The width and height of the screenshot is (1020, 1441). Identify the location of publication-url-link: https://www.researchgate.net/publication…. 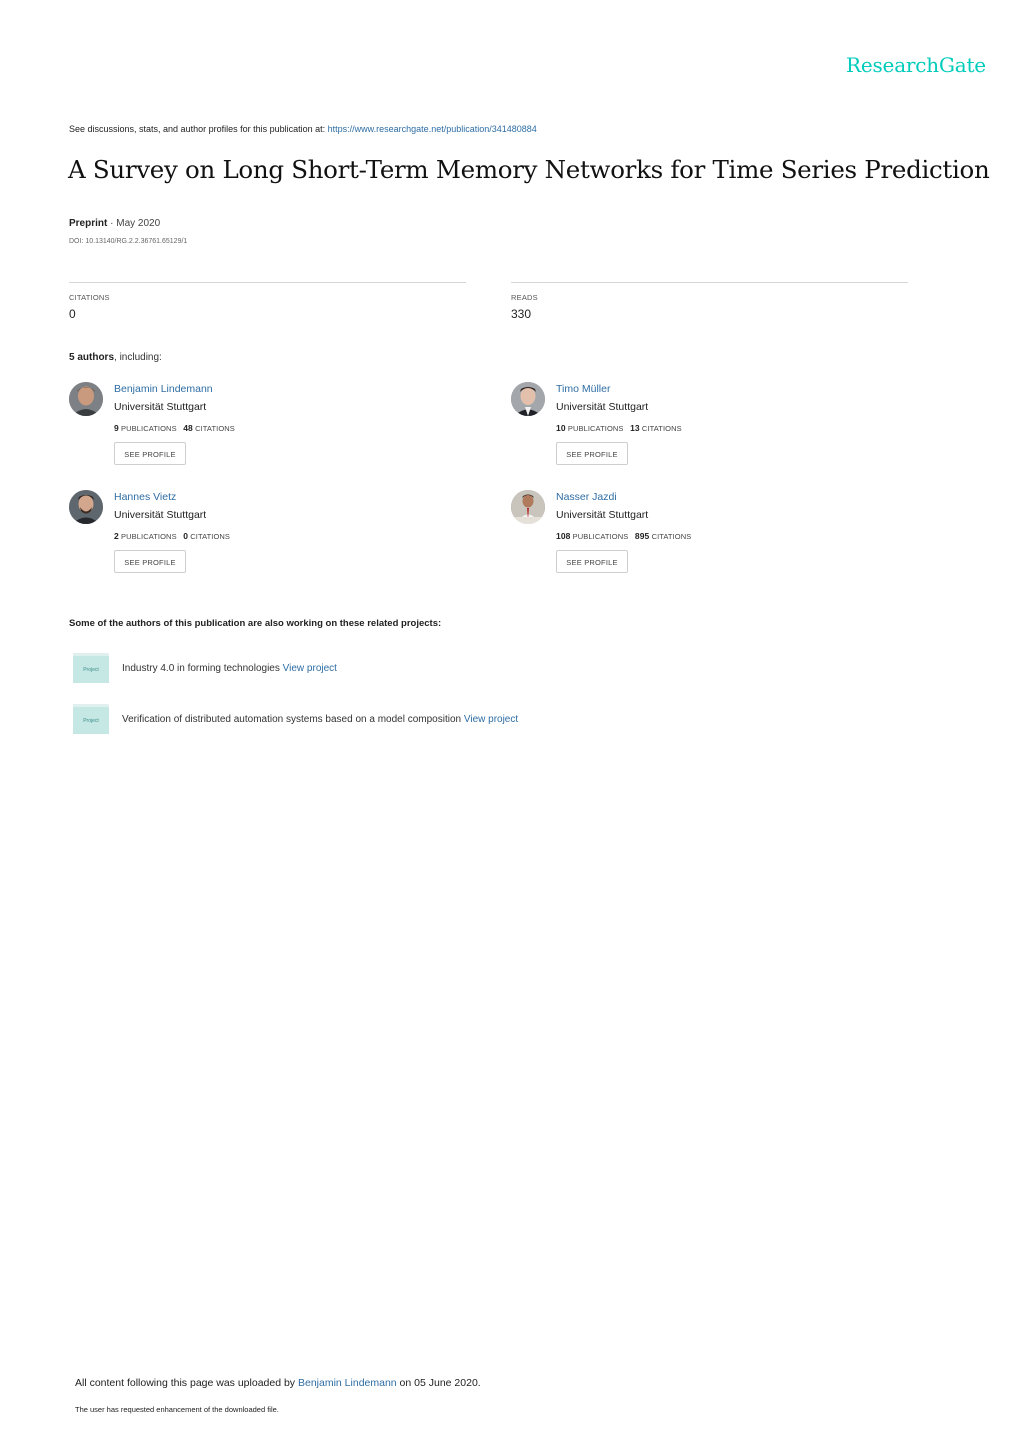
(432, 129).